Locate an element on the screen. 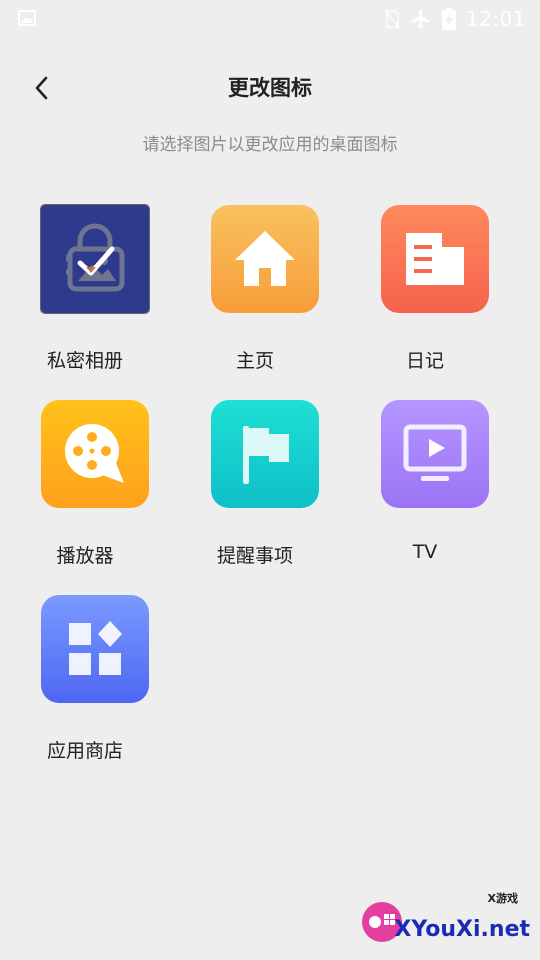 This screenshot has height=960, width=540. watermark-text: XYouXi.net is located at coordinates (462, 929).